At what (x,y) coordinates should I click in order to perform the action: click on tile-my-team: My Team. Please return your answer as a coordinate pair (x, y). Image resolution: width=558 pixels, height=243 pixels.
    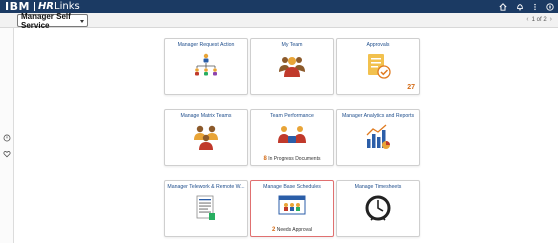
    Looking at the image, I should click on (292, 66).